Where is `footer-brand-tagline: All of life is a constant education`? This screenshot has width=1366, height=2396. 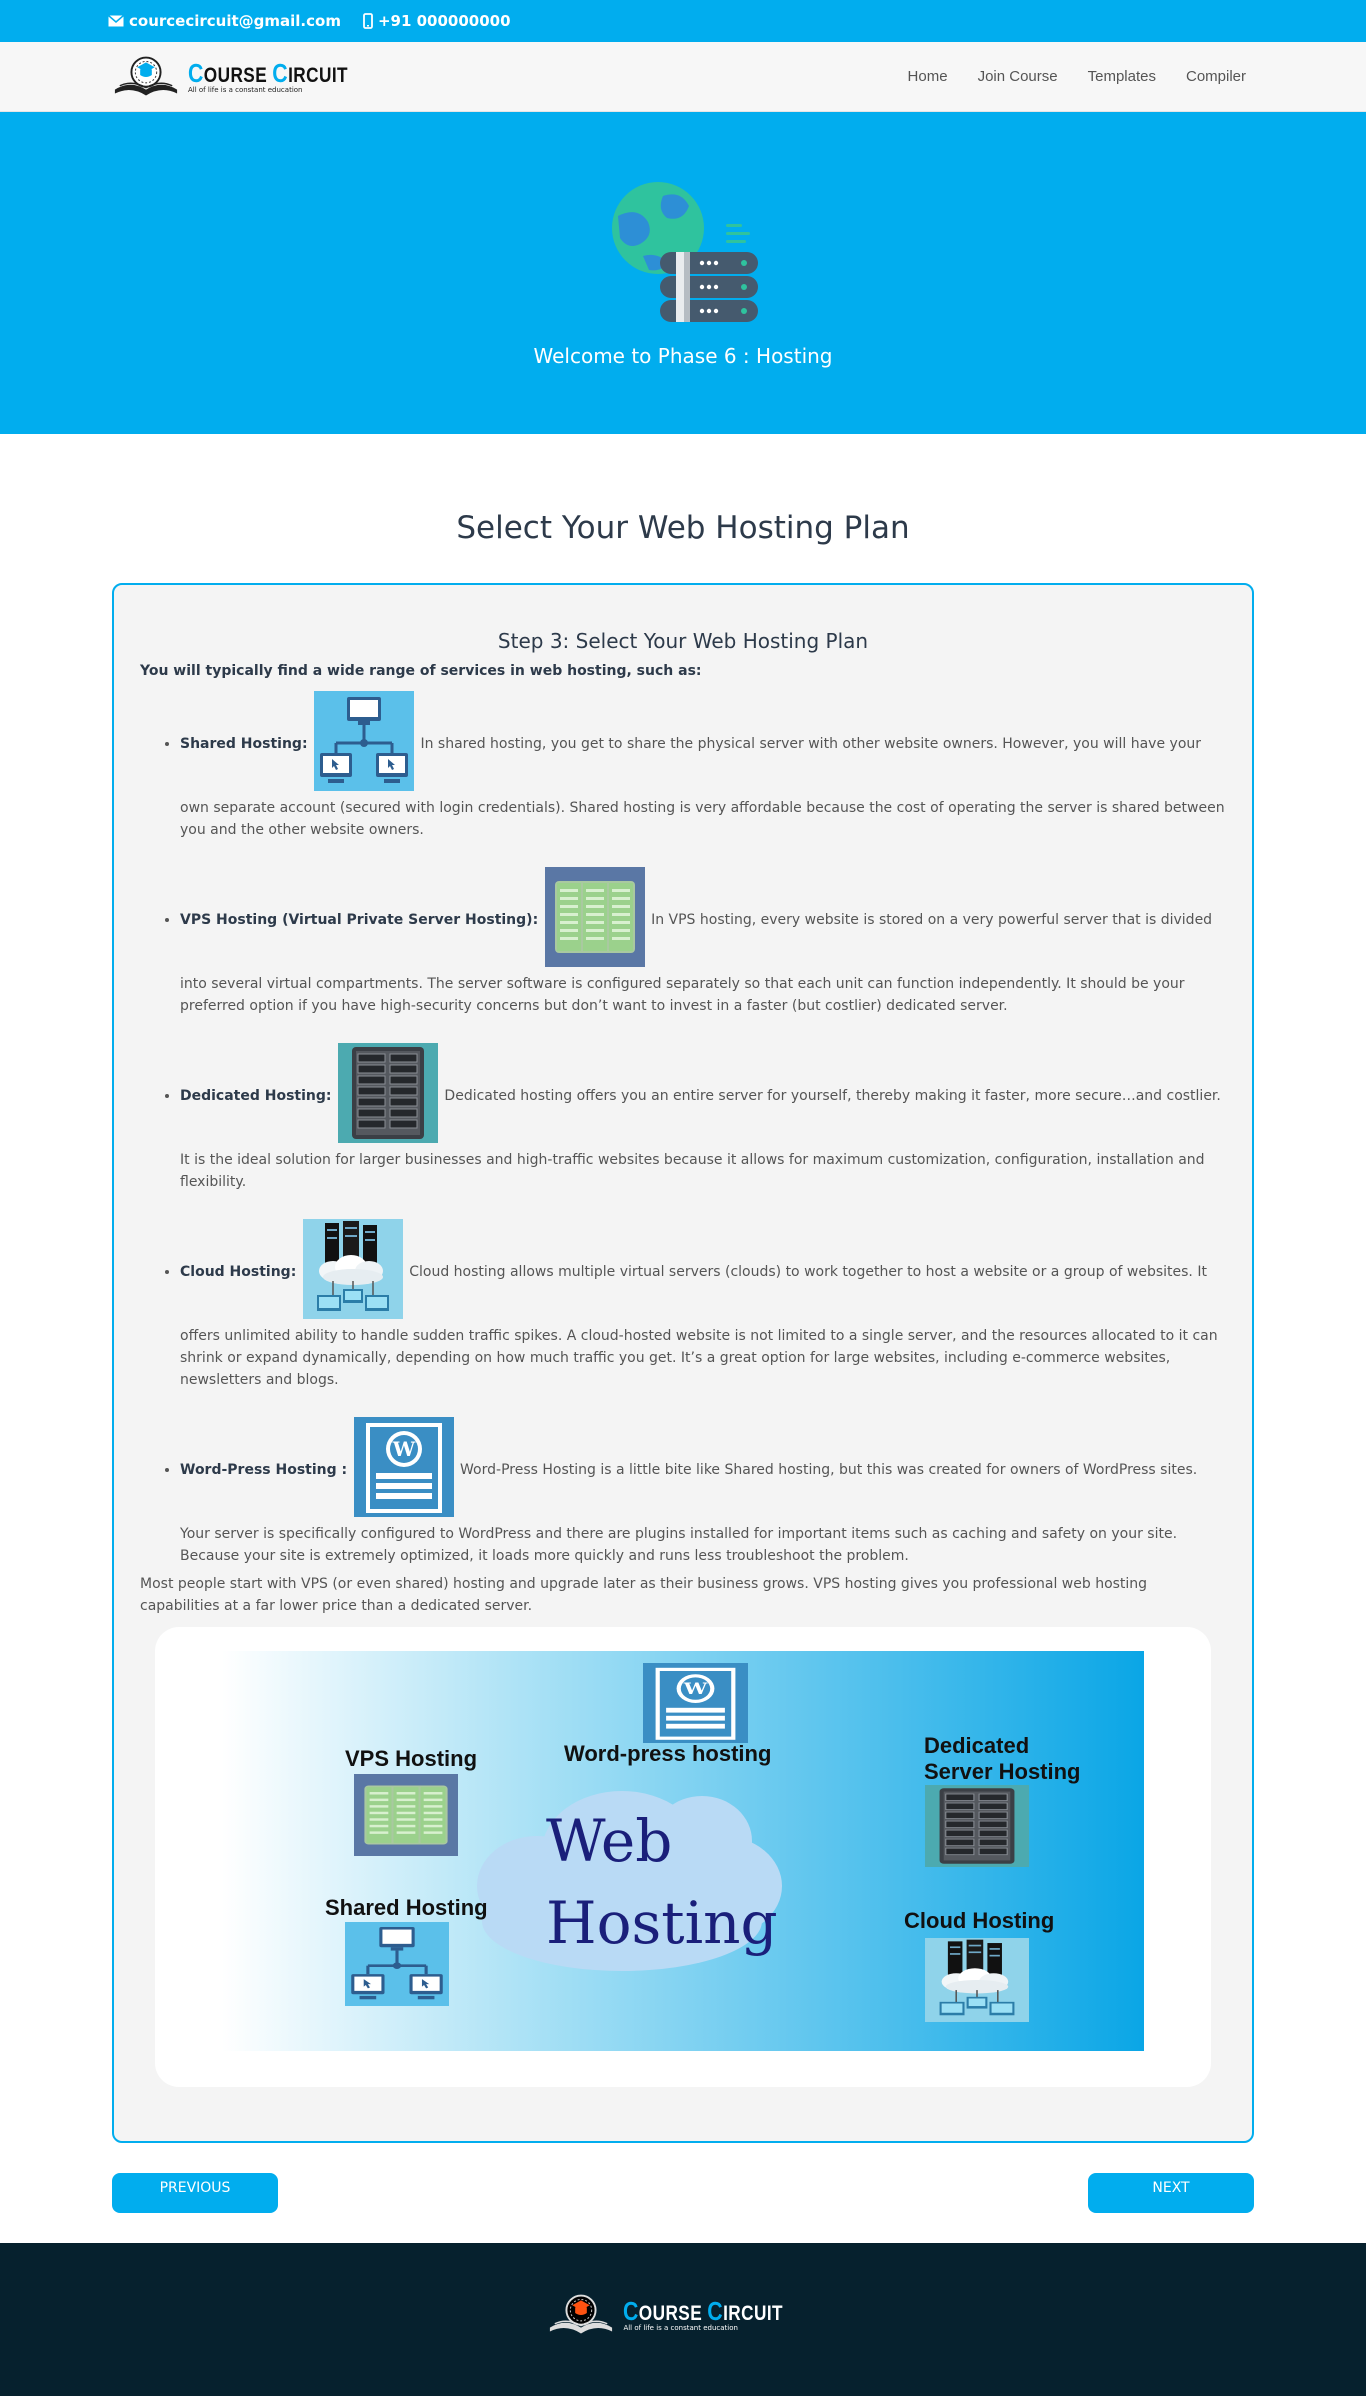
footer-brand-tagline: All of life is a constant education is located at coordinates (680, 2327).